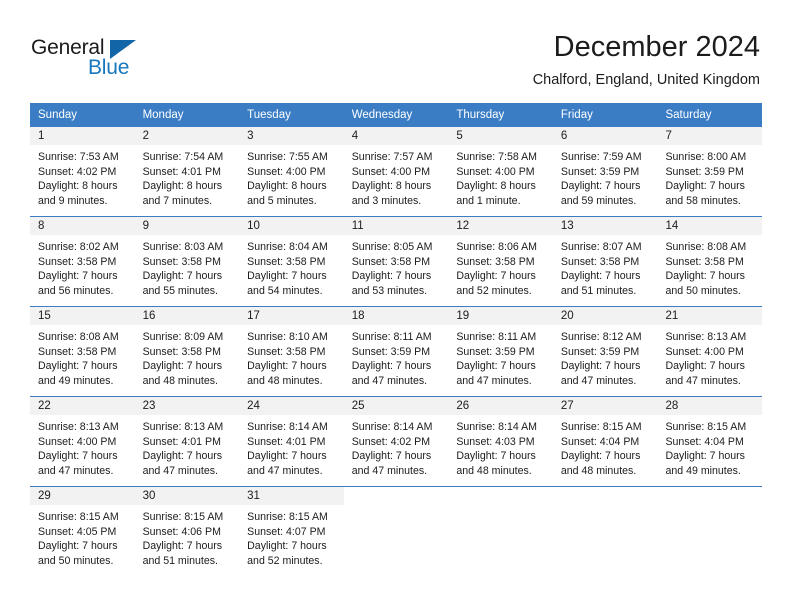  What do you see at coordinates (710, 406) in the screenshot?
I see `day-number: 28` at bounding box center [710, 406].